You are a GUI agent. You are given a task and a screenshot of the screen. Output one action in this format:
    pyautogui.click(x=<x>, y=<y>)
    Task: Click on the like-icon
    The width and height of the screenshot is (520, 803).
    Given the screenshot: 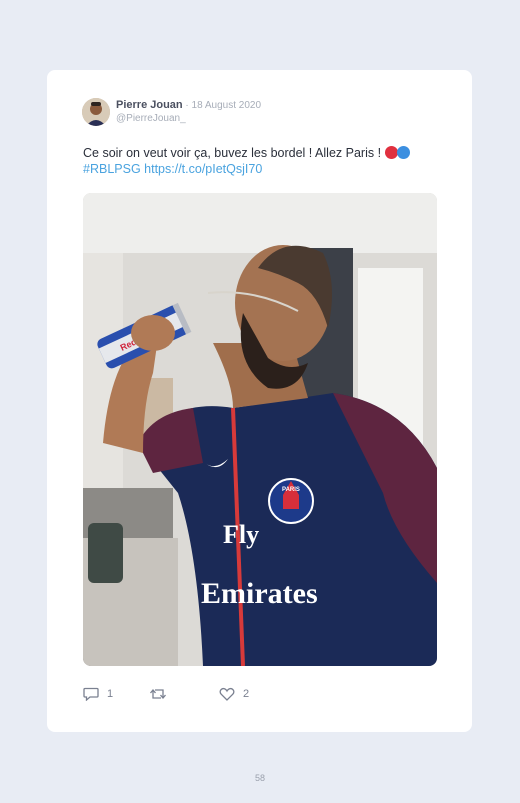 What is the action you would take?
    pyautogui.click(x=227, y=694)
    